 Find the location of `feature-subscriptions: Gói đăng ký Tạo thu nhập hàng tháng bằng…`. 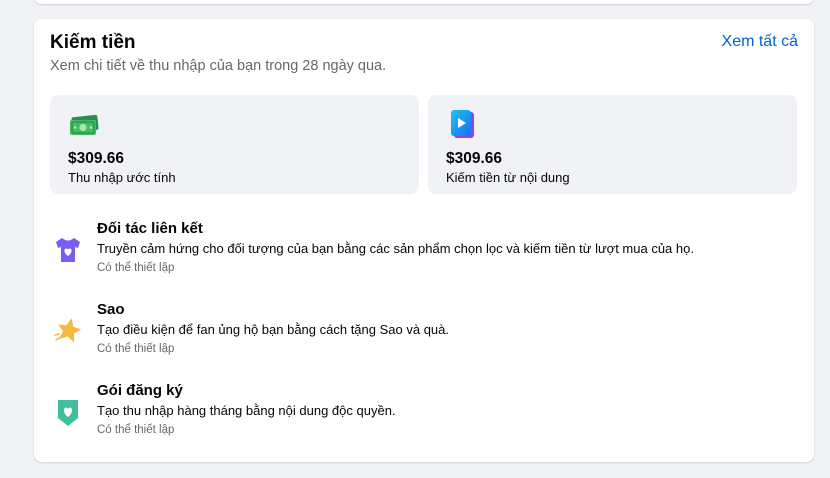

feature-subscriptions: Gói đăng ký Tạo thu nhập hàng tháng bằng… is located at coordinates (420, 412).